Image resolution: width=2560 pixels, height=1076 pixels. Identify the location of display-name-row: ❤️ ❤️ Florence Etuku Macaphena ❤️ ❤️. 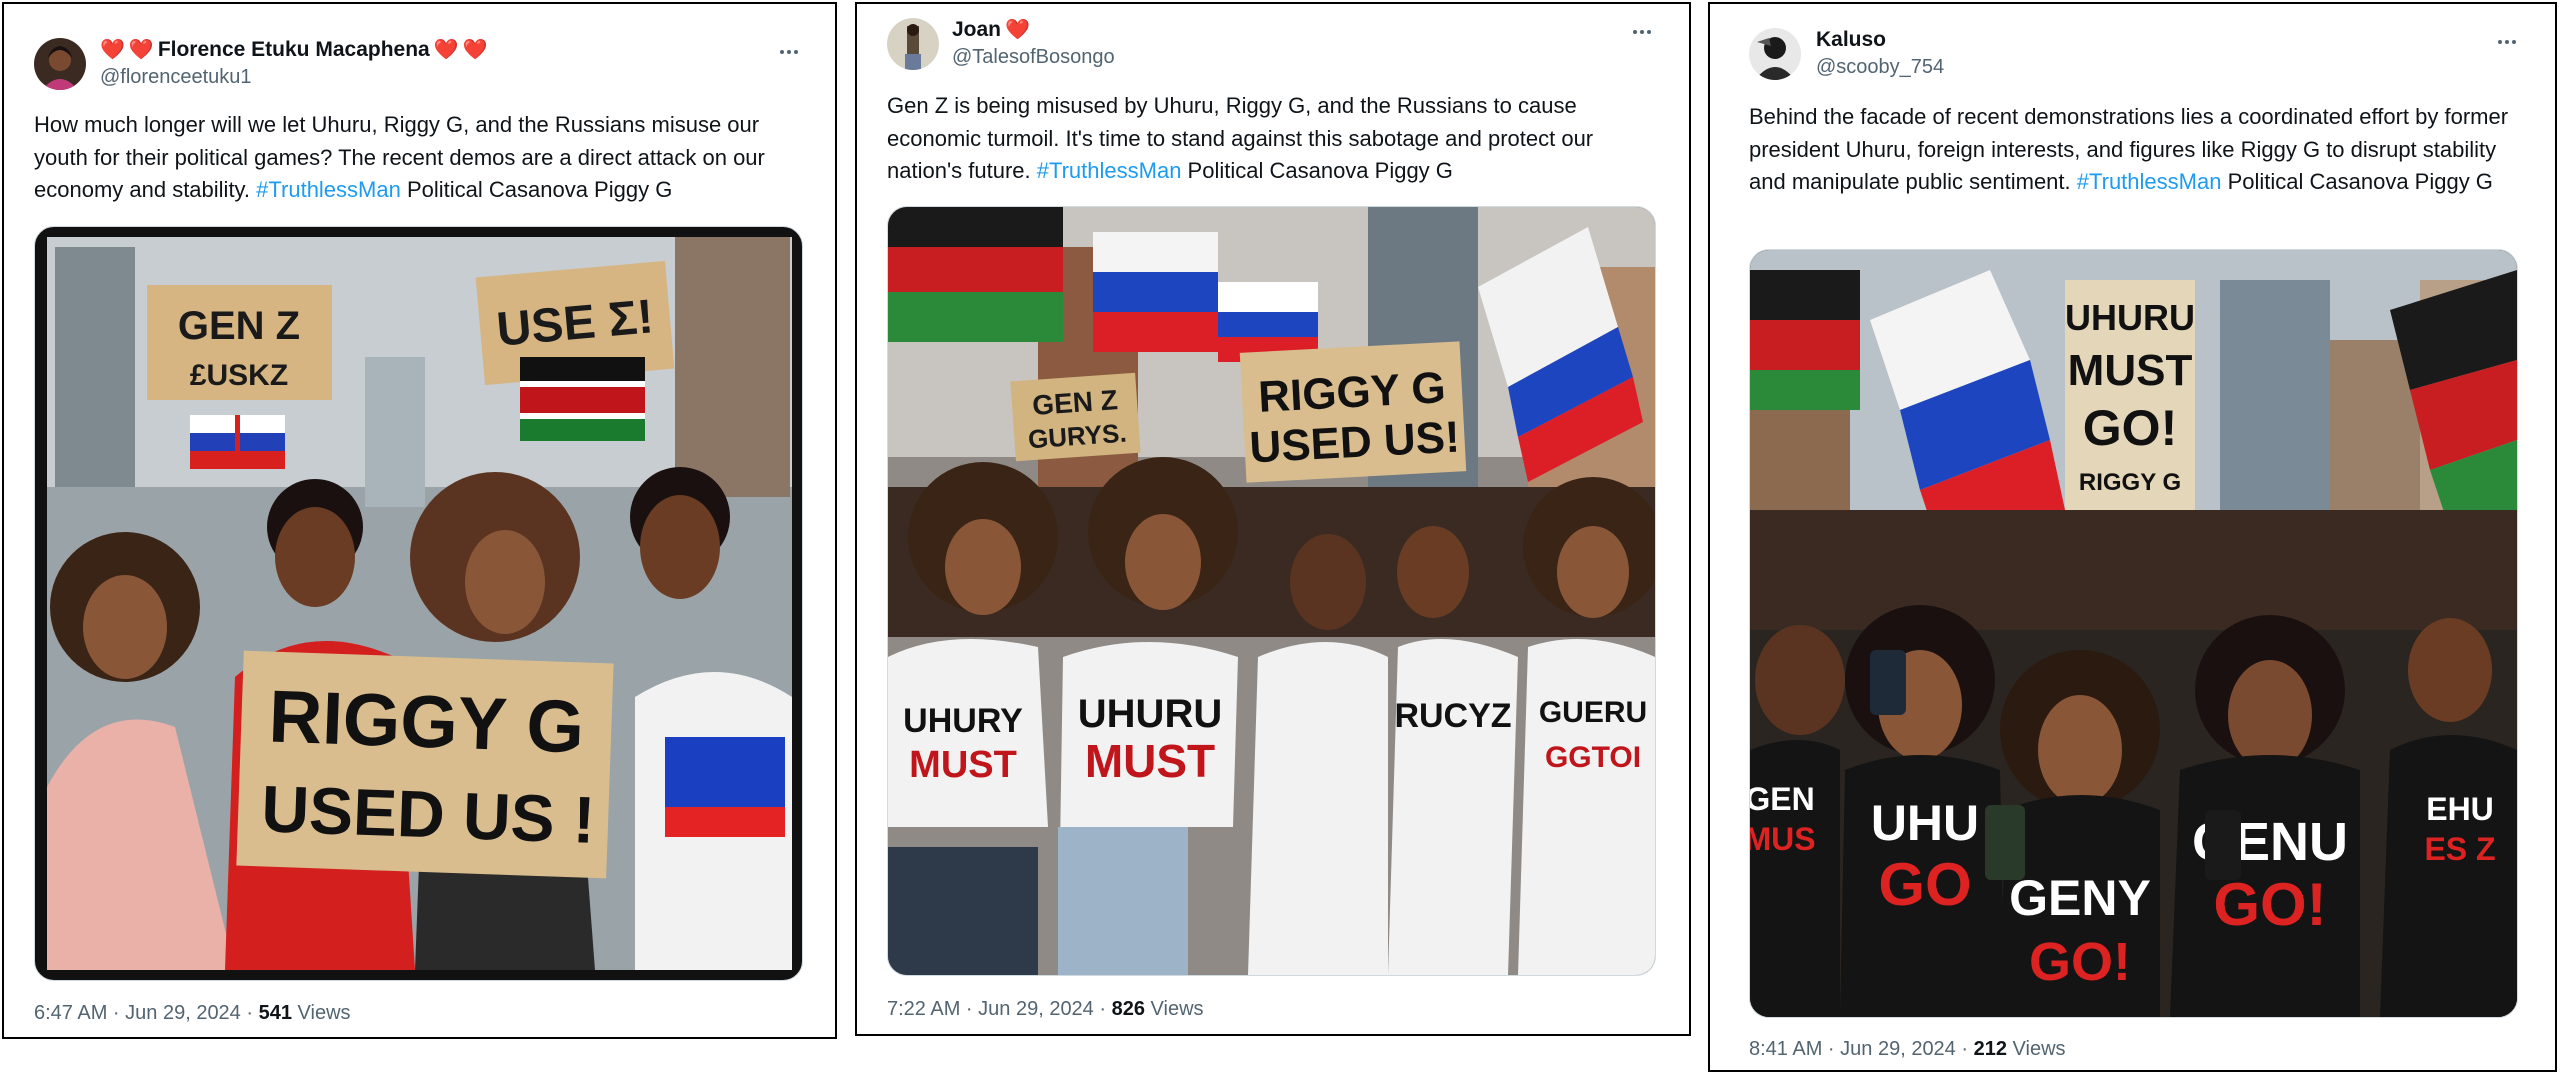
(294, 50).